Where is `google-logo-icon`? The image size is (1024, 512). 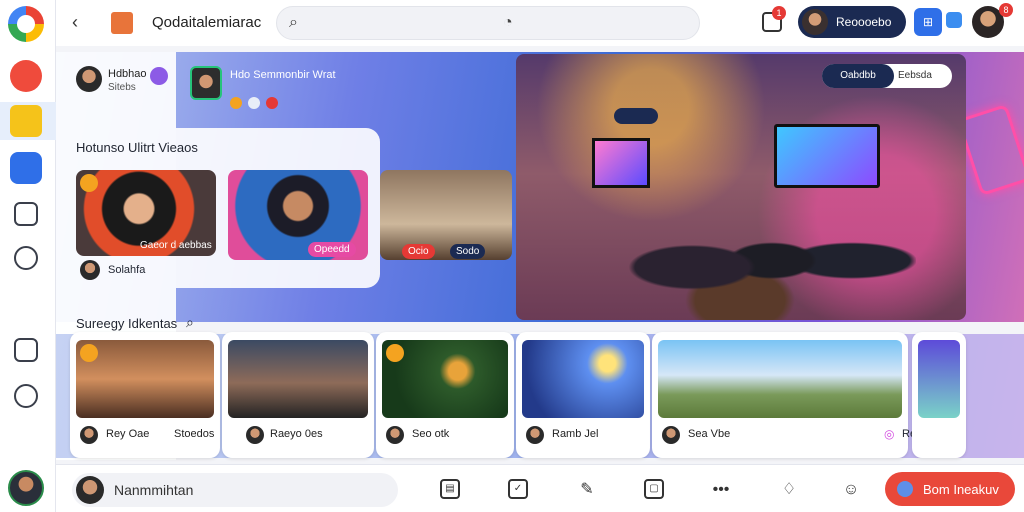
google-logo-icon is located at coordinates (26, 24).